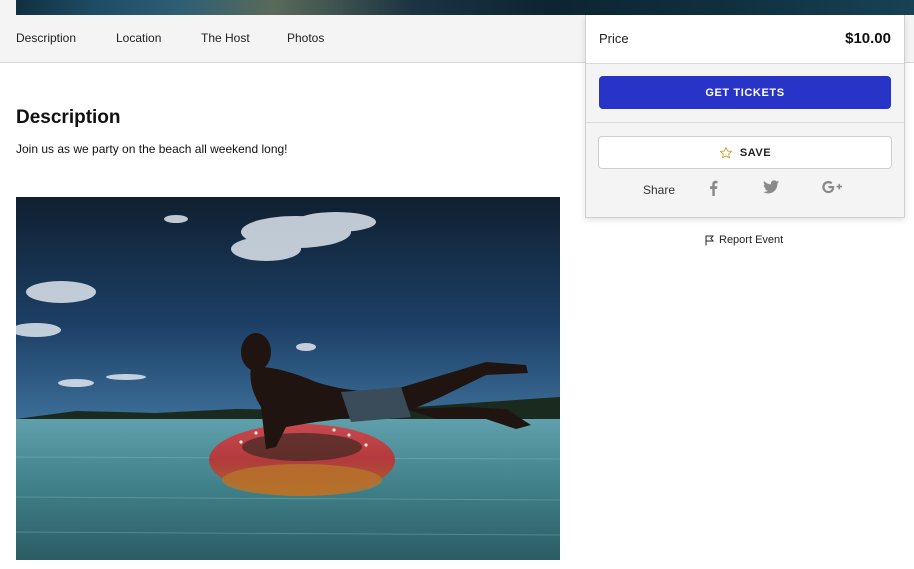 The height and width of the screenshot is (569, 914). Describe the element at coordinates (832, 189) in the screenshot. I see `google-plus-icon` at that location.